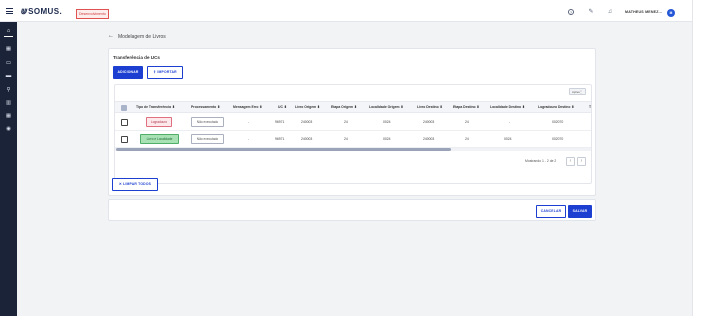 This screenshot has width=706, height=316. I want to click on col-mensagem: Mensagem Erro ⬍, so click(247, 108).